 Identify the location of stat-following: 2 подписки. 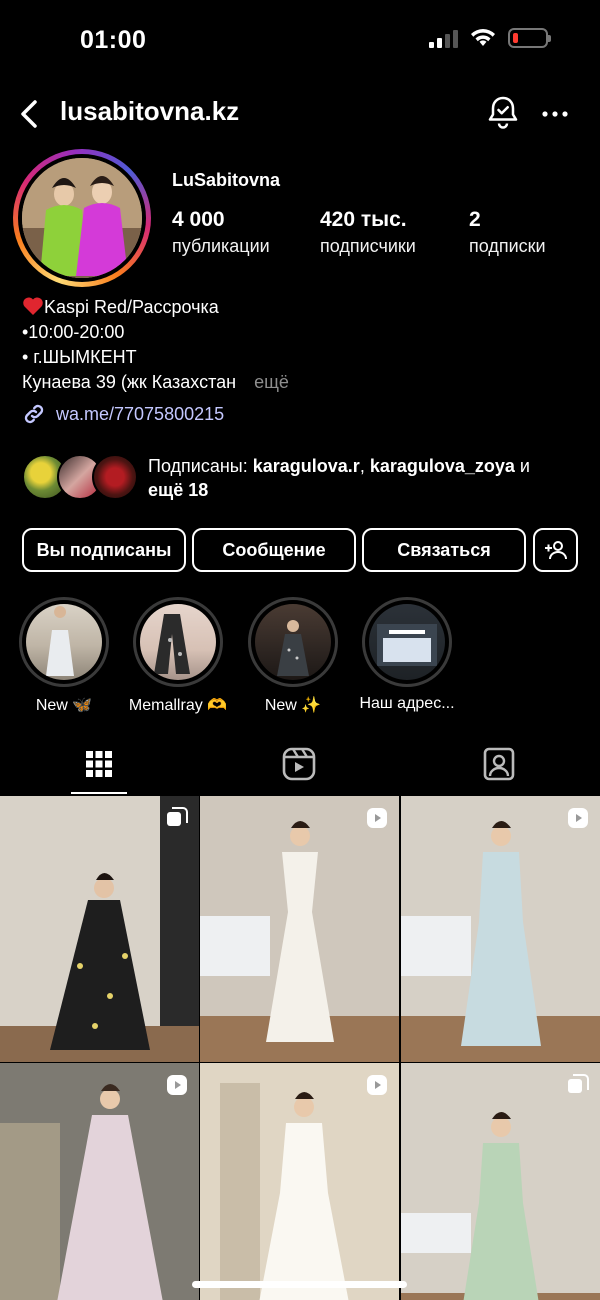
(507, 232).